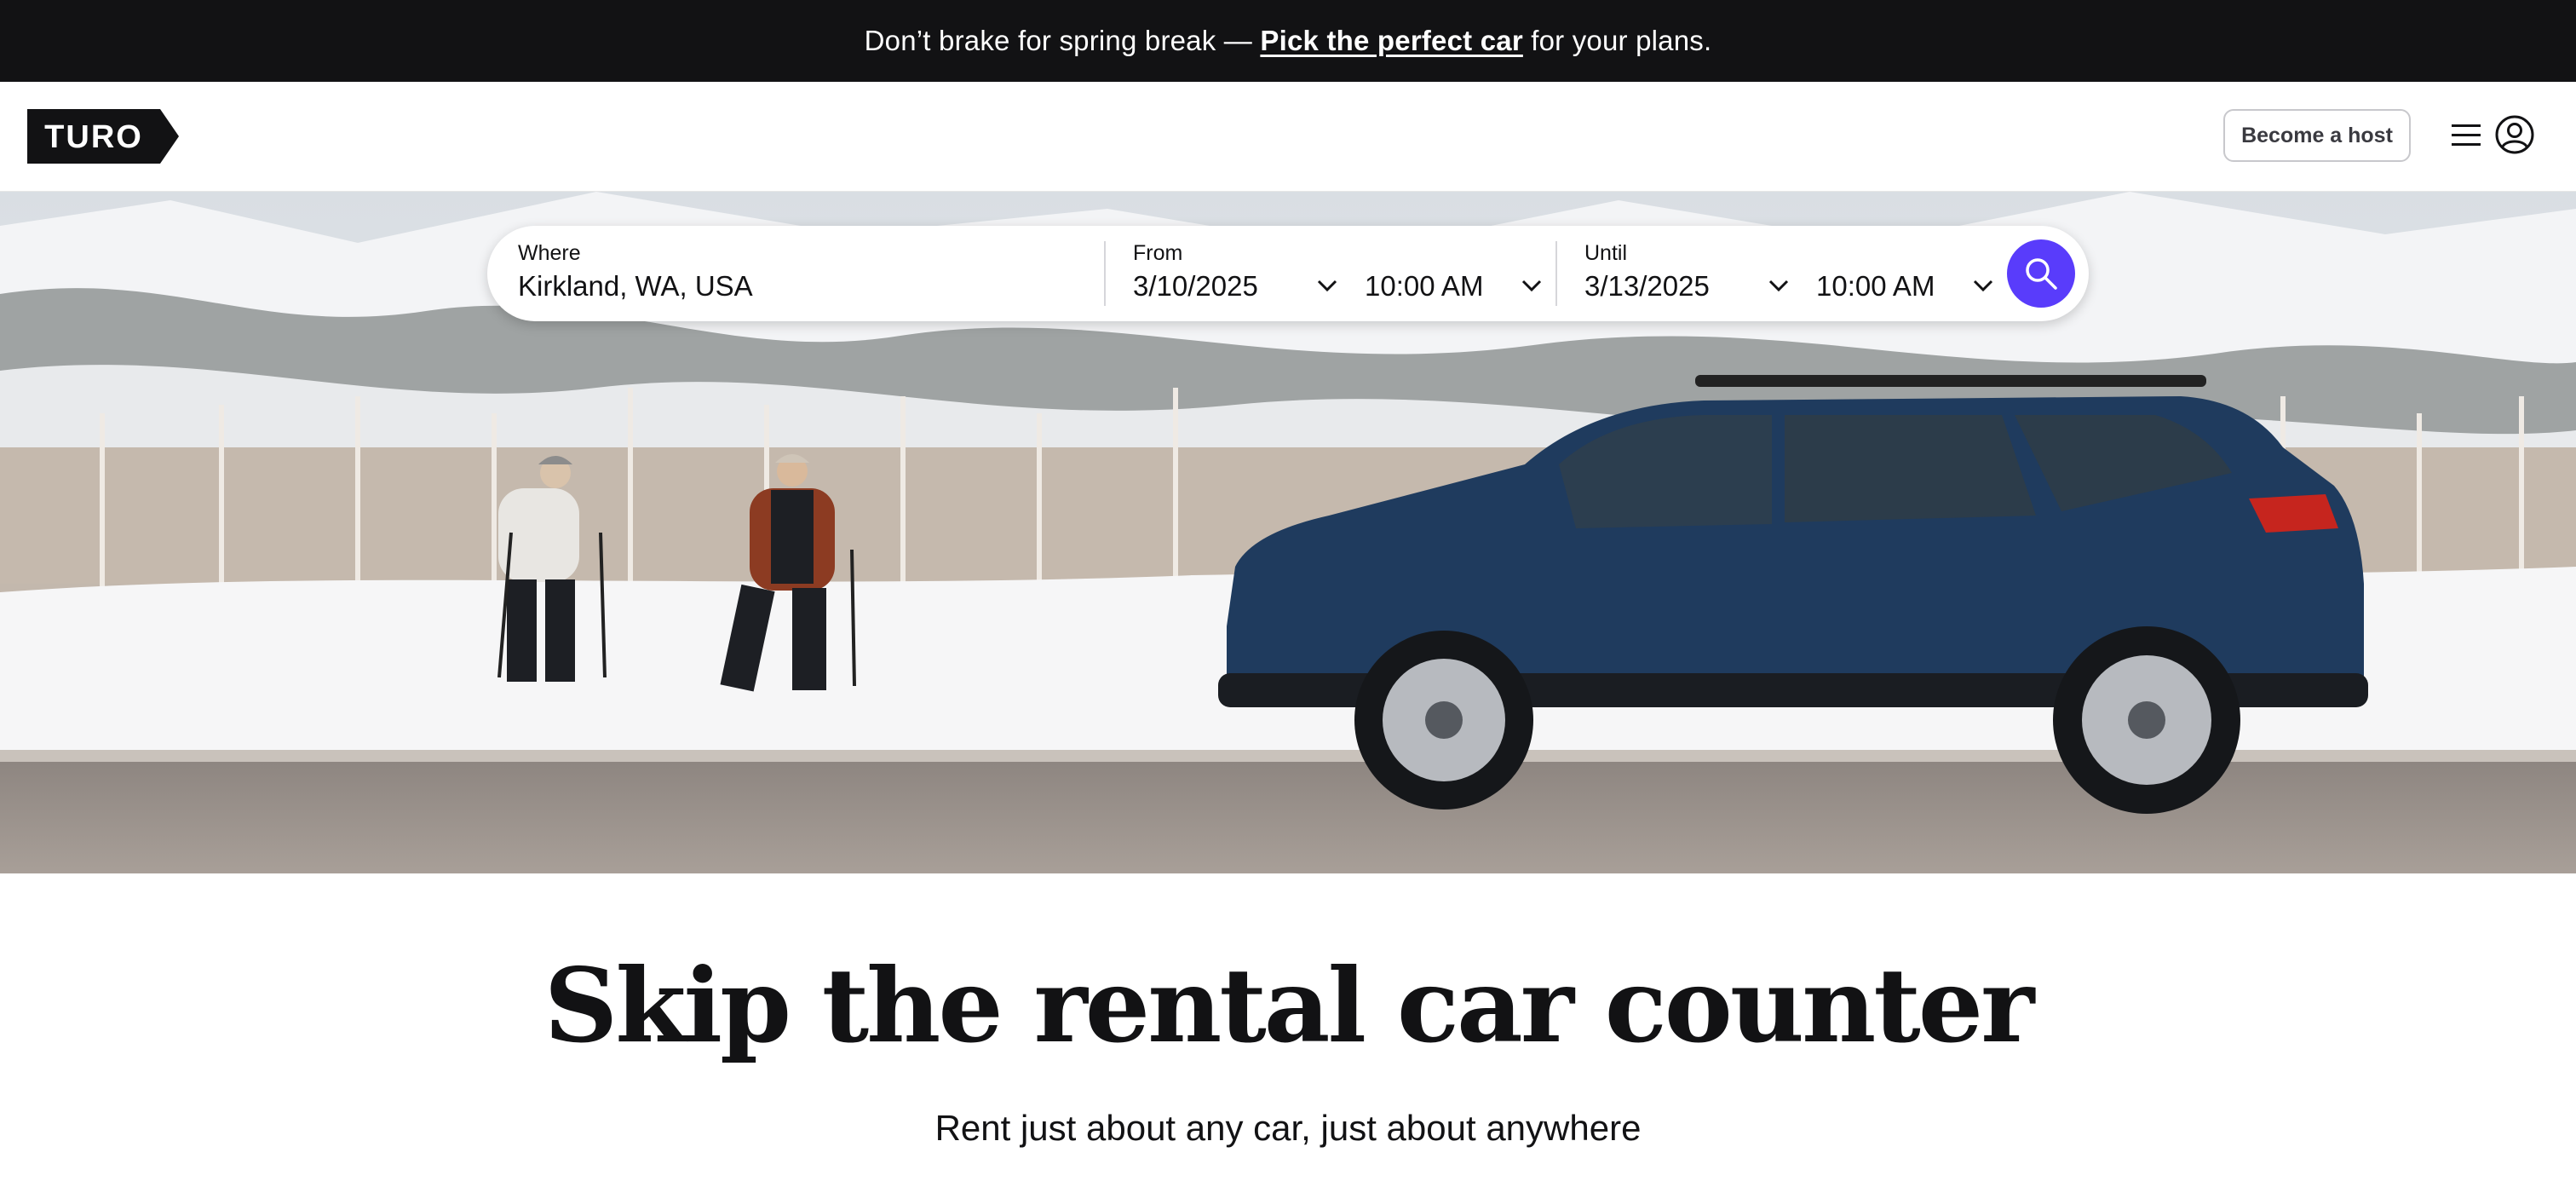 The width and height of the screenshot is (2576, 1193). Describe the element at coordinates (636, 286) in the screenshot. I see `where-input: Kirkland, WA, USA` at that location.